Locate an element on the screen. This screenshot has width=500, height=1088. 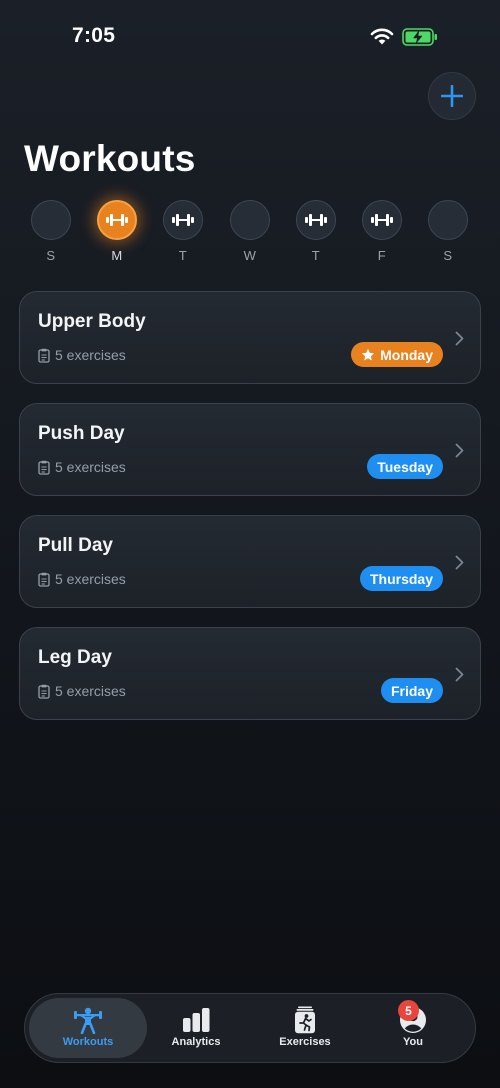
day-wednesday: W is located at coordinates (250, 231).